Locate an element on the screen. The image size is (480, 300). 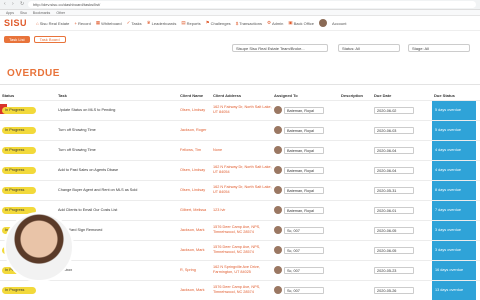
due-date-input: 2020-05-23 is located at coordinates (394, 270).